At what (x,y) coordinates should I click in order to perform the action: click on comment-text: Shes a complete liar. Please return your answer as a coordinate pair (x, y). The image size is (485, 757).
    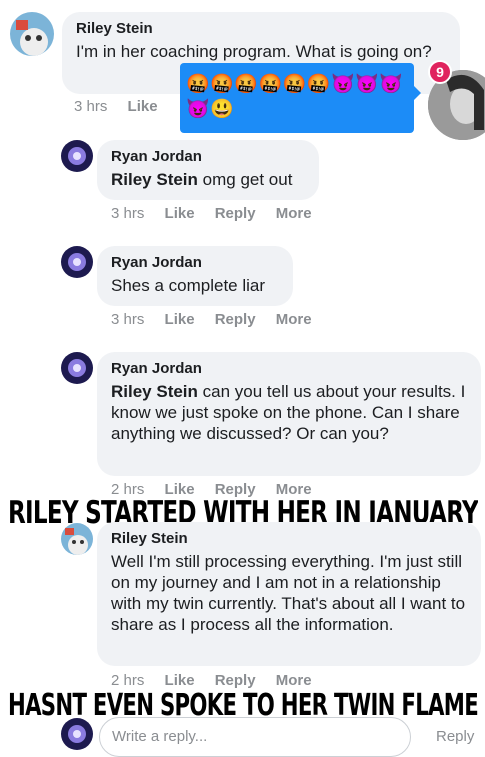
    Looking at the image, I should click on (188, 285).